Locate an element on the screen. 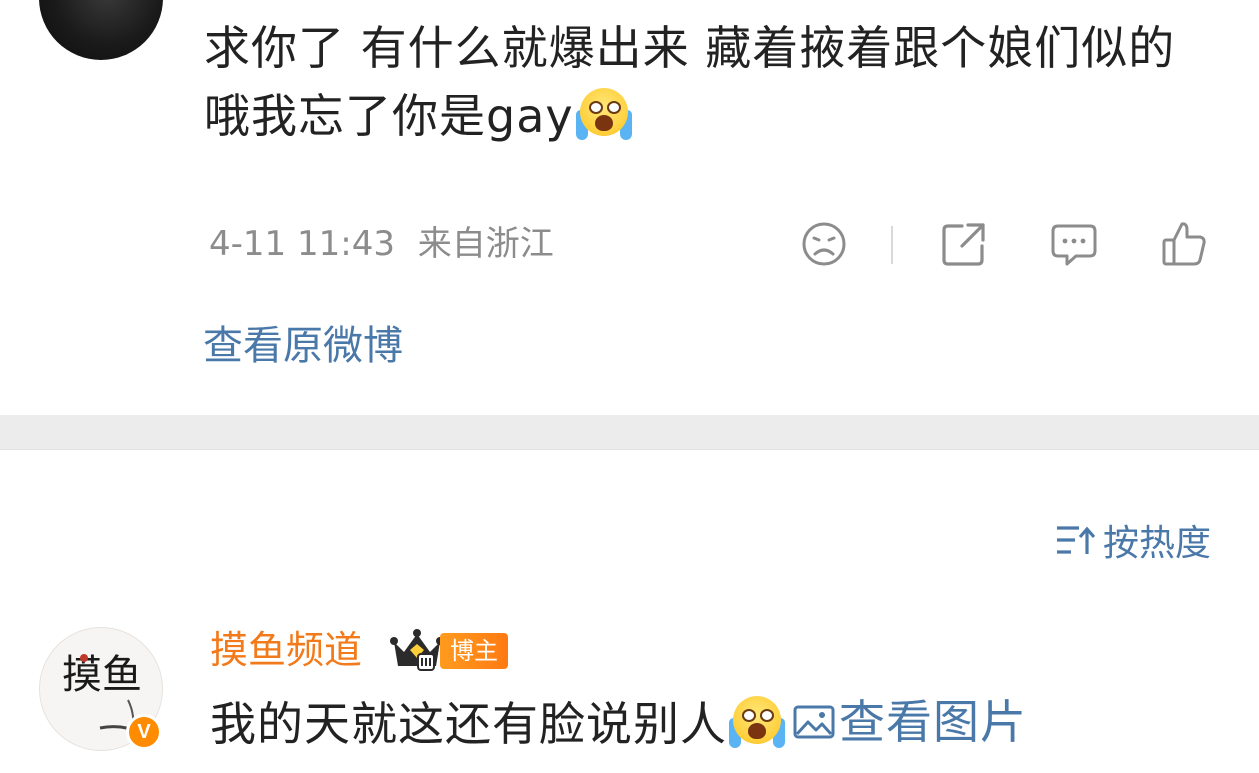  verified-badge: V is located at coordinates (144, 732).